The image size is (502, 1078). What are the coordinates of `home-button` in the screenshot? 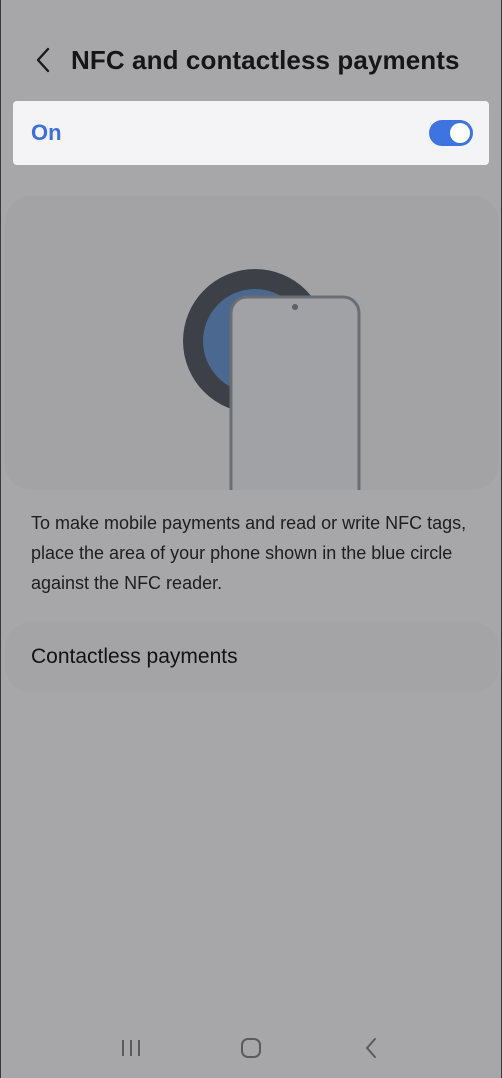 It's located at (251, 1048).